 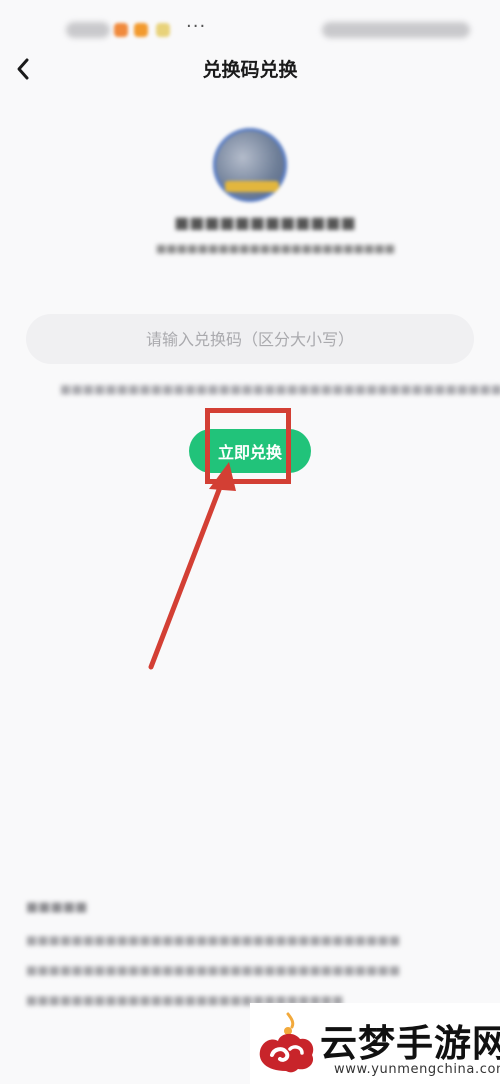 I want to click on nav-bar: 兑换码兑换, so click(x=250, y=69).